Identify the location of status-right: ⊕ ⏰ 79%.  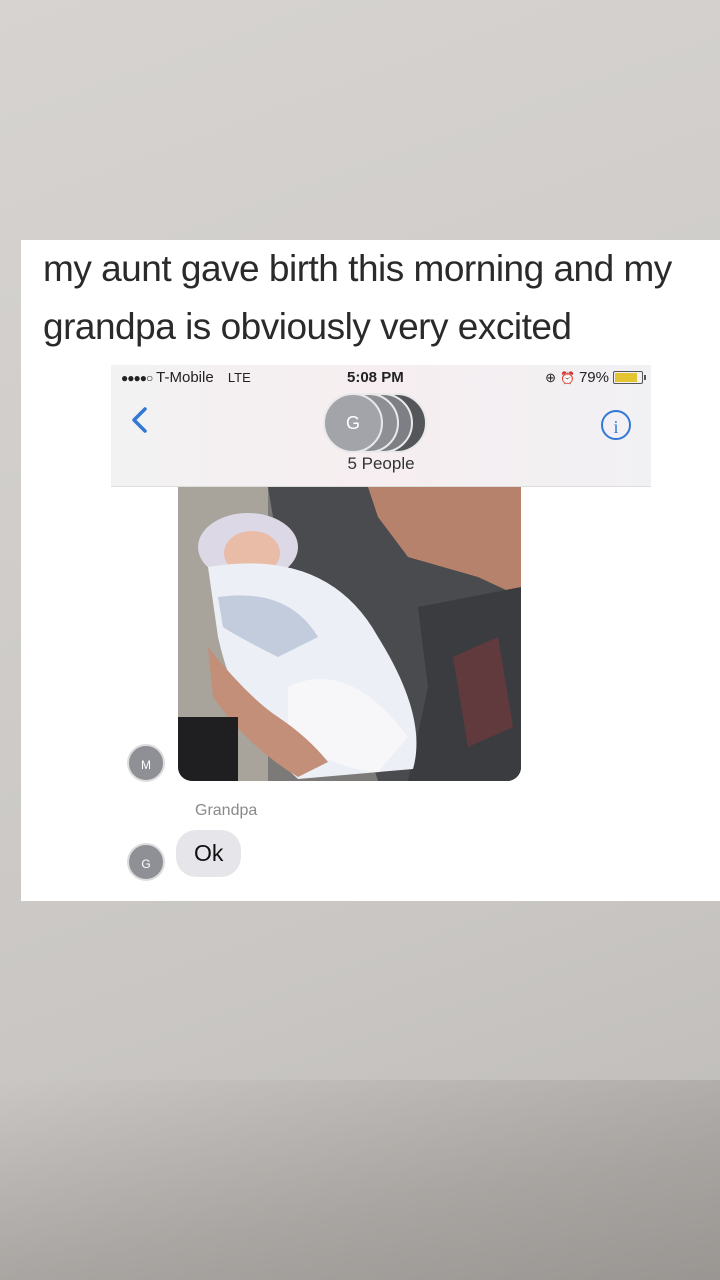
(595, 377).